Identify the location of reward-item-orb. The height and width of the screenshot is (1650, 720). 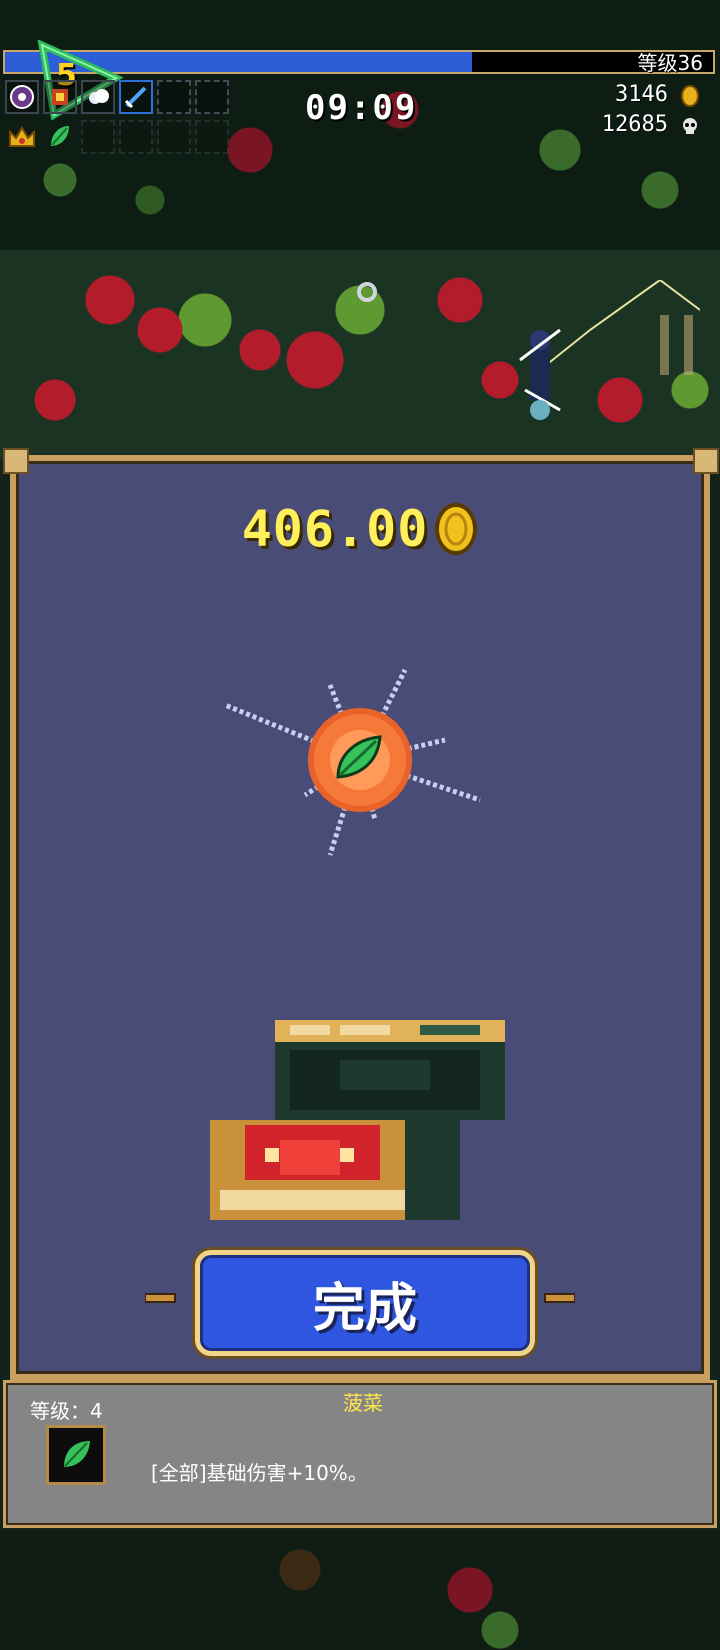
(352, 762).